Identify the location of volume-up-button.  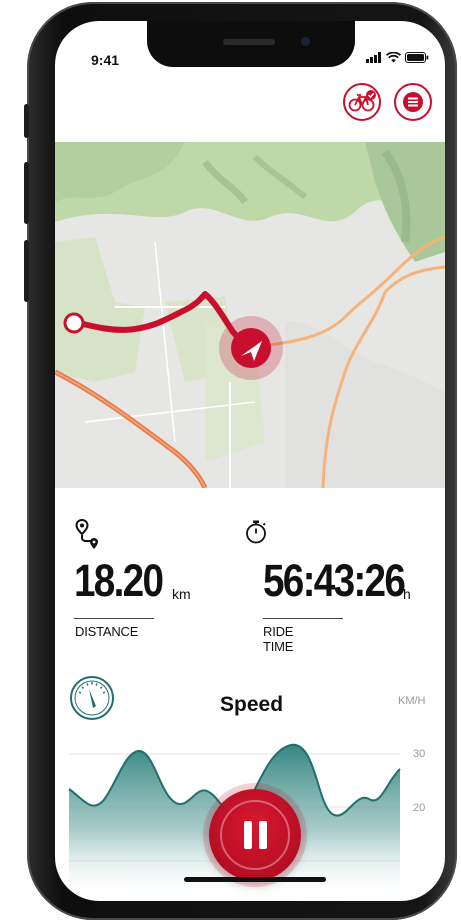
(26, 193).